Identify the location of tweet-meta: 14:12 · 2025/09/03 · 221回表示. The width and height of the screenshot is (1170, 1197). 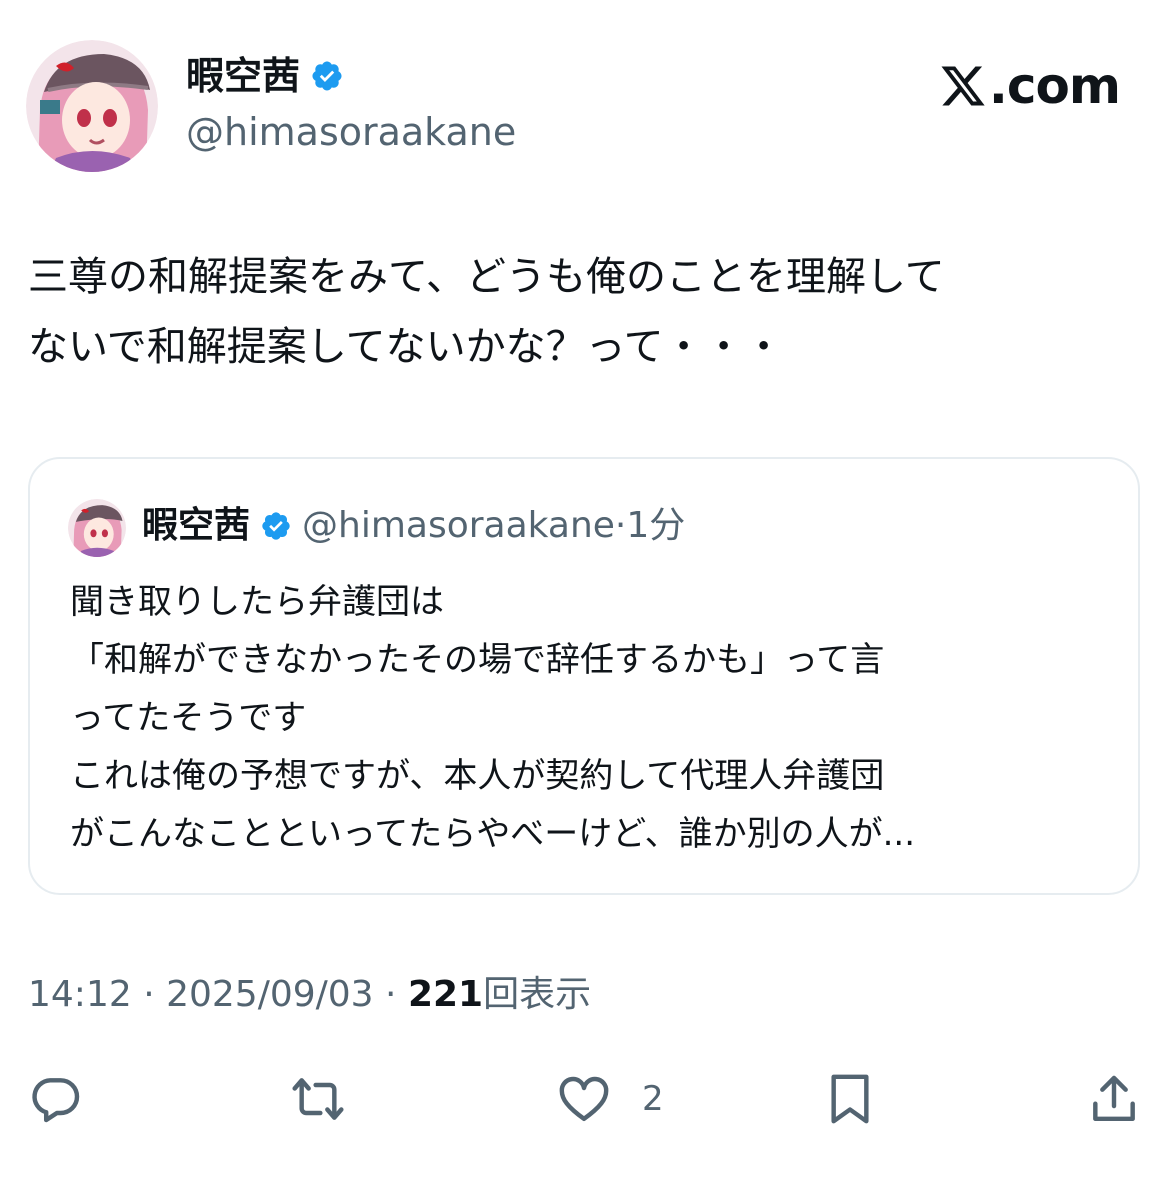
(309, 995).